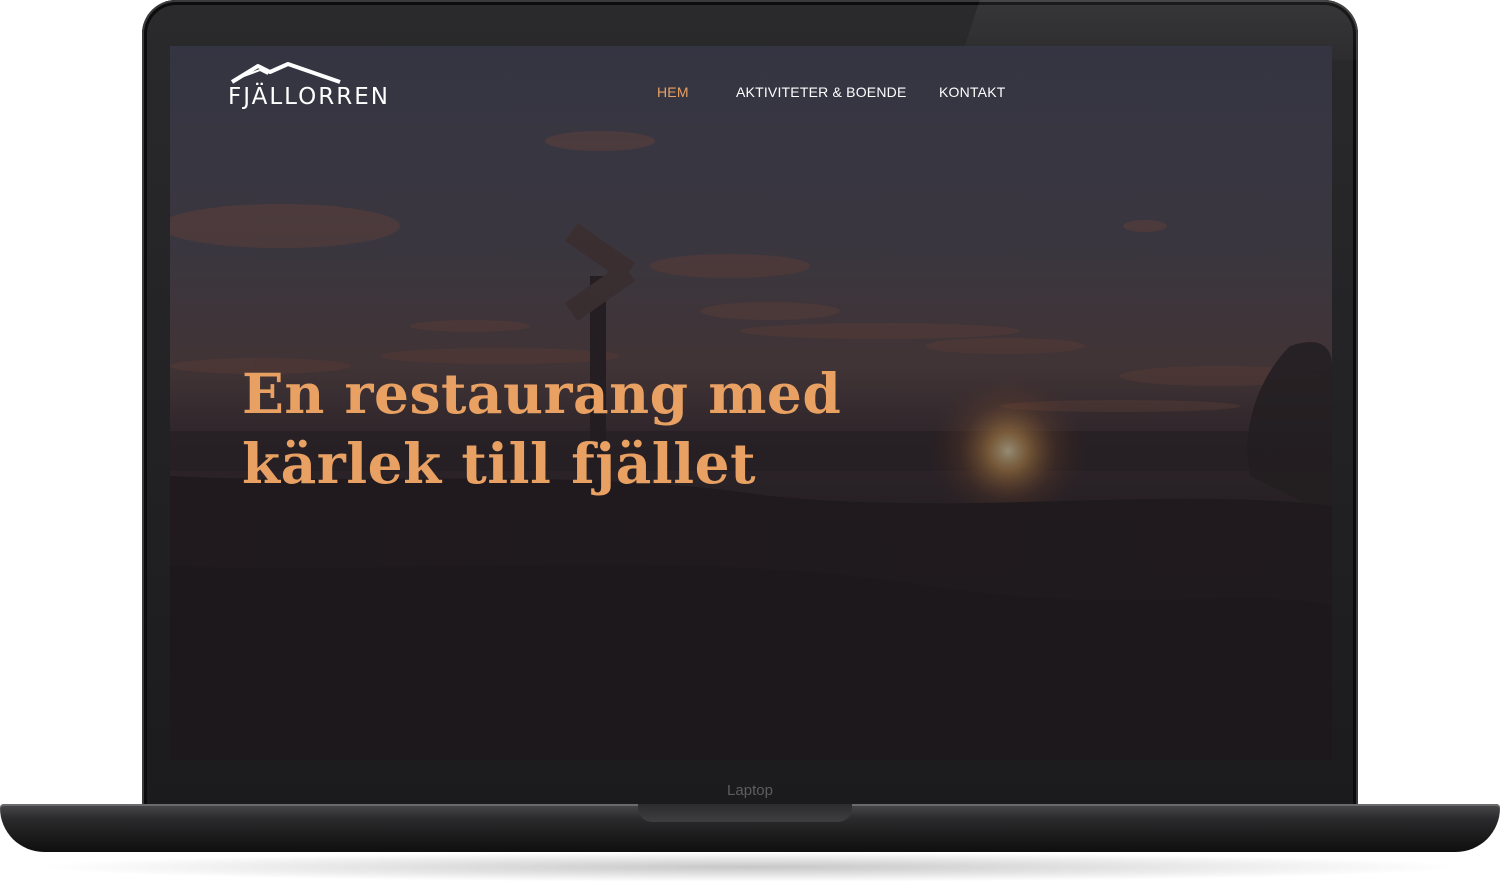 This screenshot has width=1500, height=890. What do you see at coordinates (821, 92) in the screenshot?
I see `nav-item-aktiviteter-boende: AKTIVITETER & BOENDE` at bounding box center [821, 92].